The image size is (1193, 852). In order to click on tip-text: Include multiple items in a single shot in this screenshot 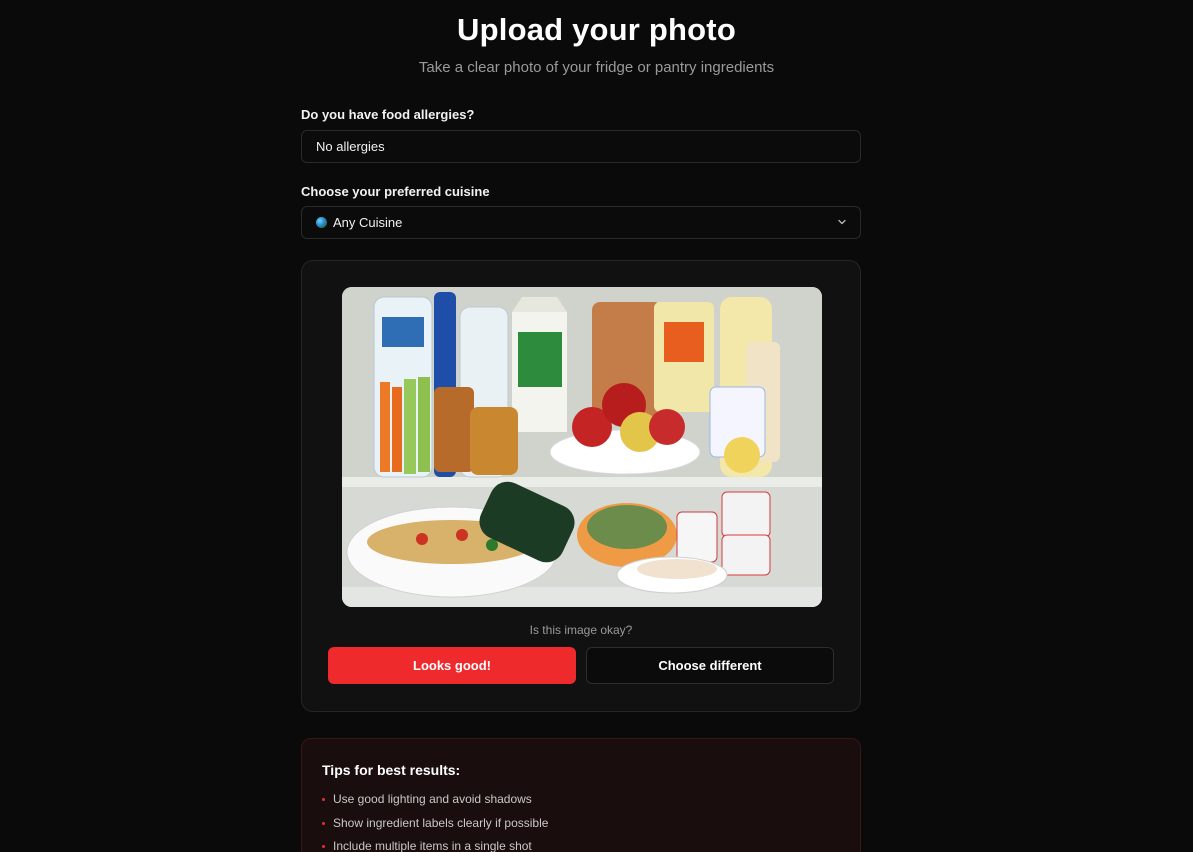, I will do `click(432, 845)`.